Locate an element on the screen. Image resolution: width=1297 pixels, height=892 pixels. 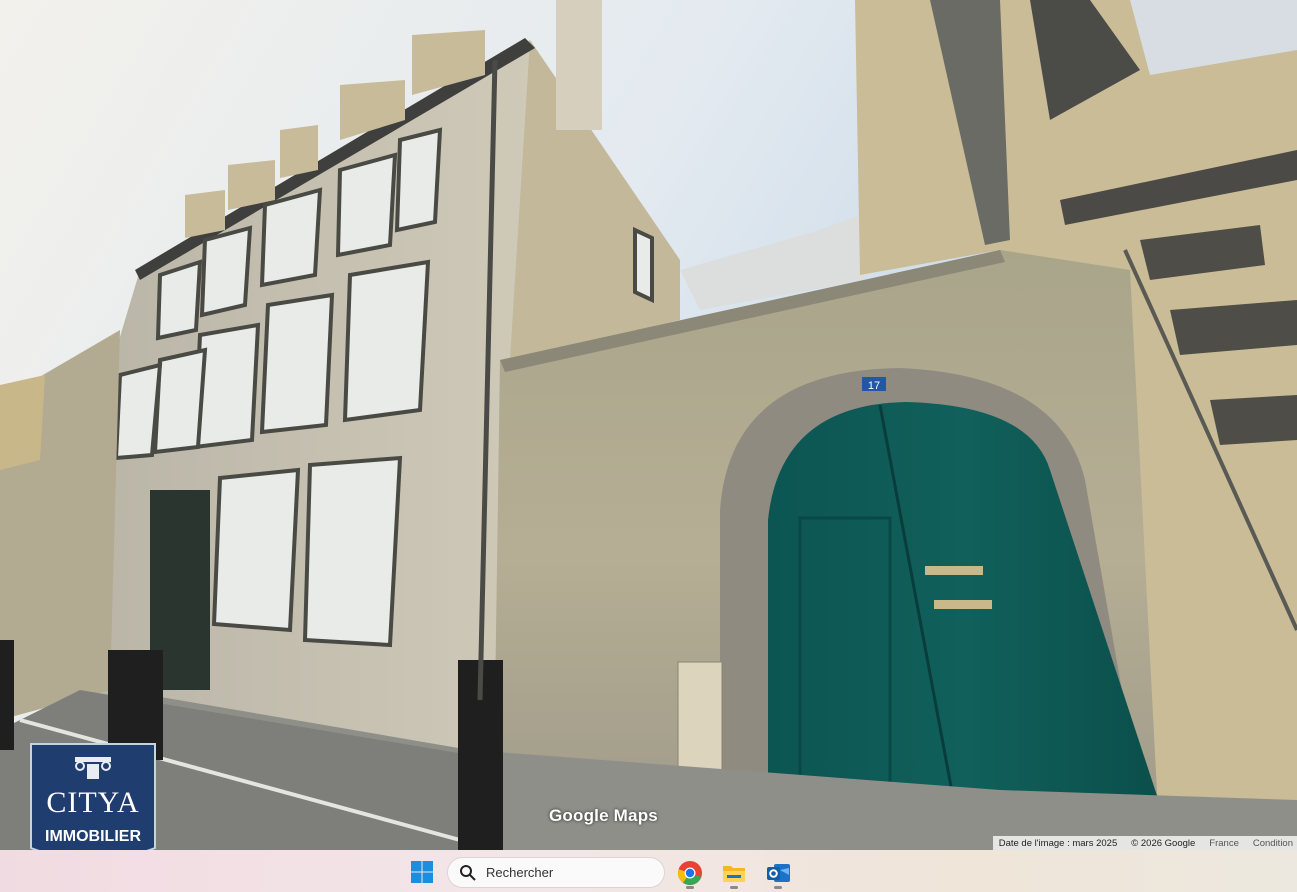
search-icon is located at coordinates (468, 872).